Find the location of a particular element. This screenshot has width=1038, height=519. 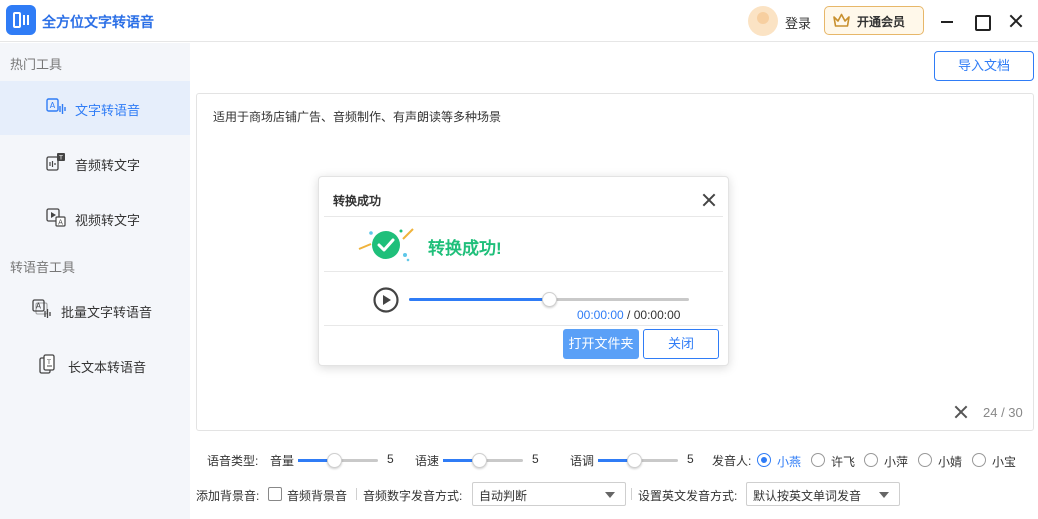

clear-text-icon is located at coordinates (961, 412).